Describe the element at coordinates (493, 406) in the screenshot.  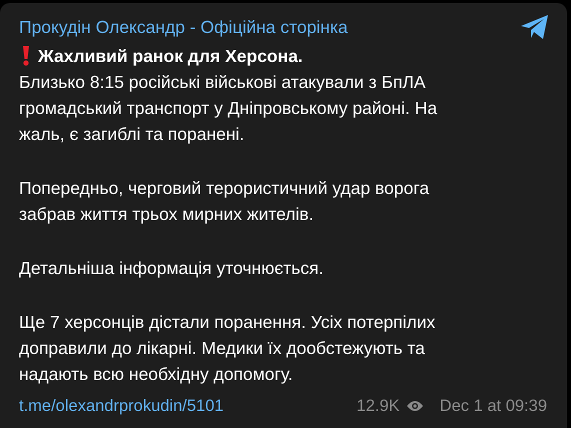
I see `post-date: Dec 1 at 09:39` at that location.